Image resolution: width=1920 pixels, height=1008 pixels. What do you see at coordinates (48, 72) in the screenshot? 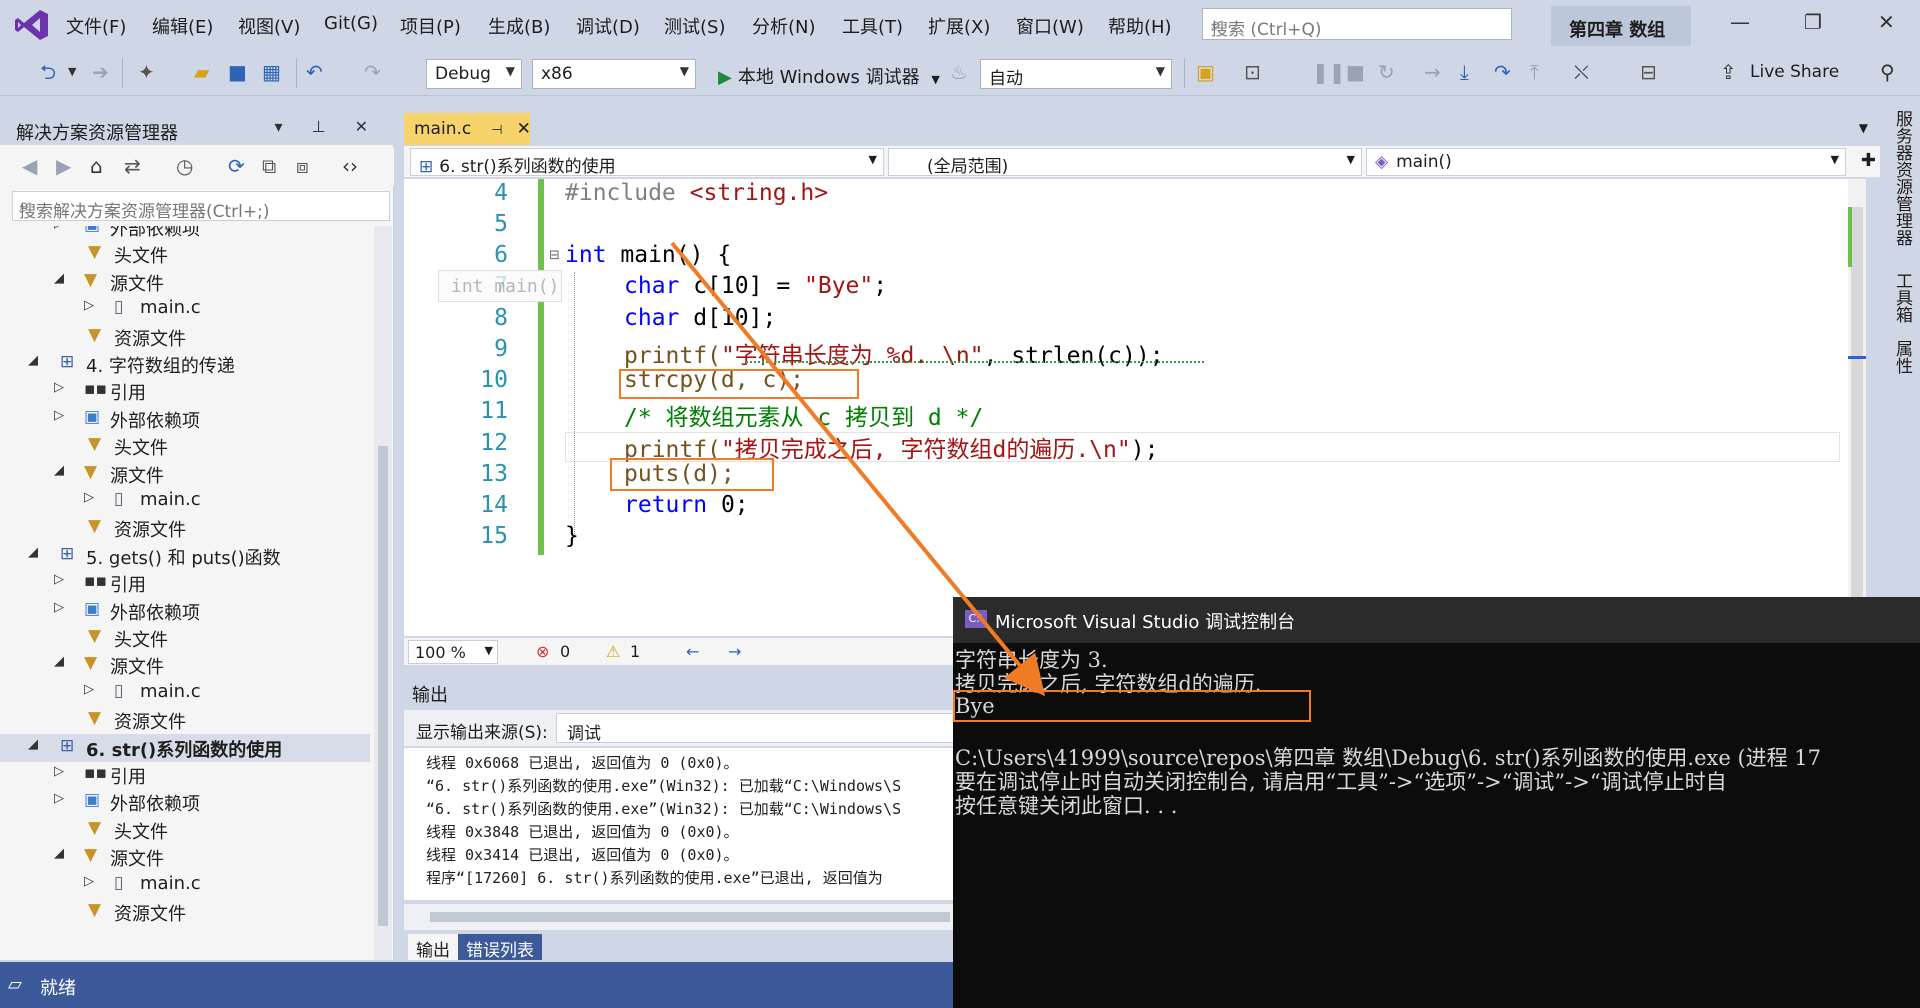
I see `back-icon: ⮌` at bounding box center [48, 72].